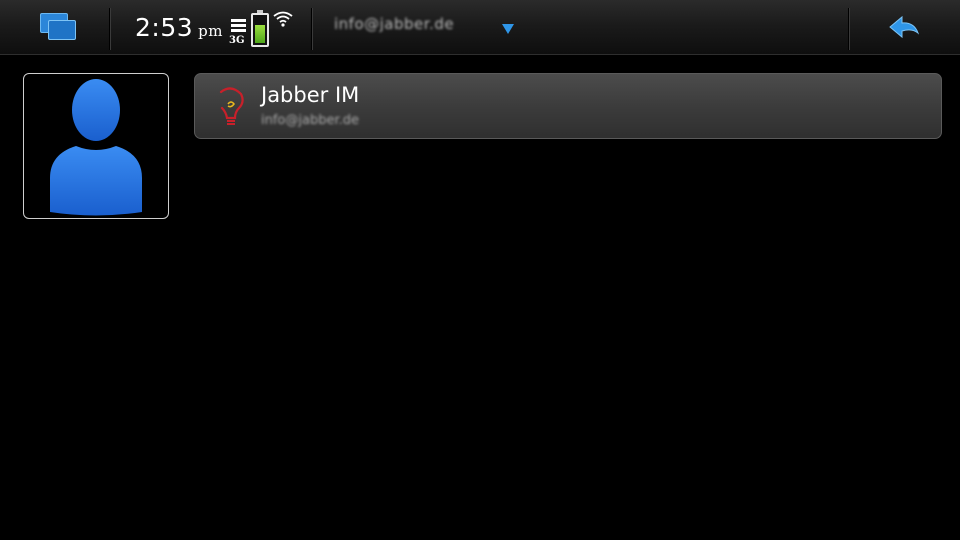 This screenshot has height=540, width=960. I want to click on lightbulb-icon, so click(231, 106).